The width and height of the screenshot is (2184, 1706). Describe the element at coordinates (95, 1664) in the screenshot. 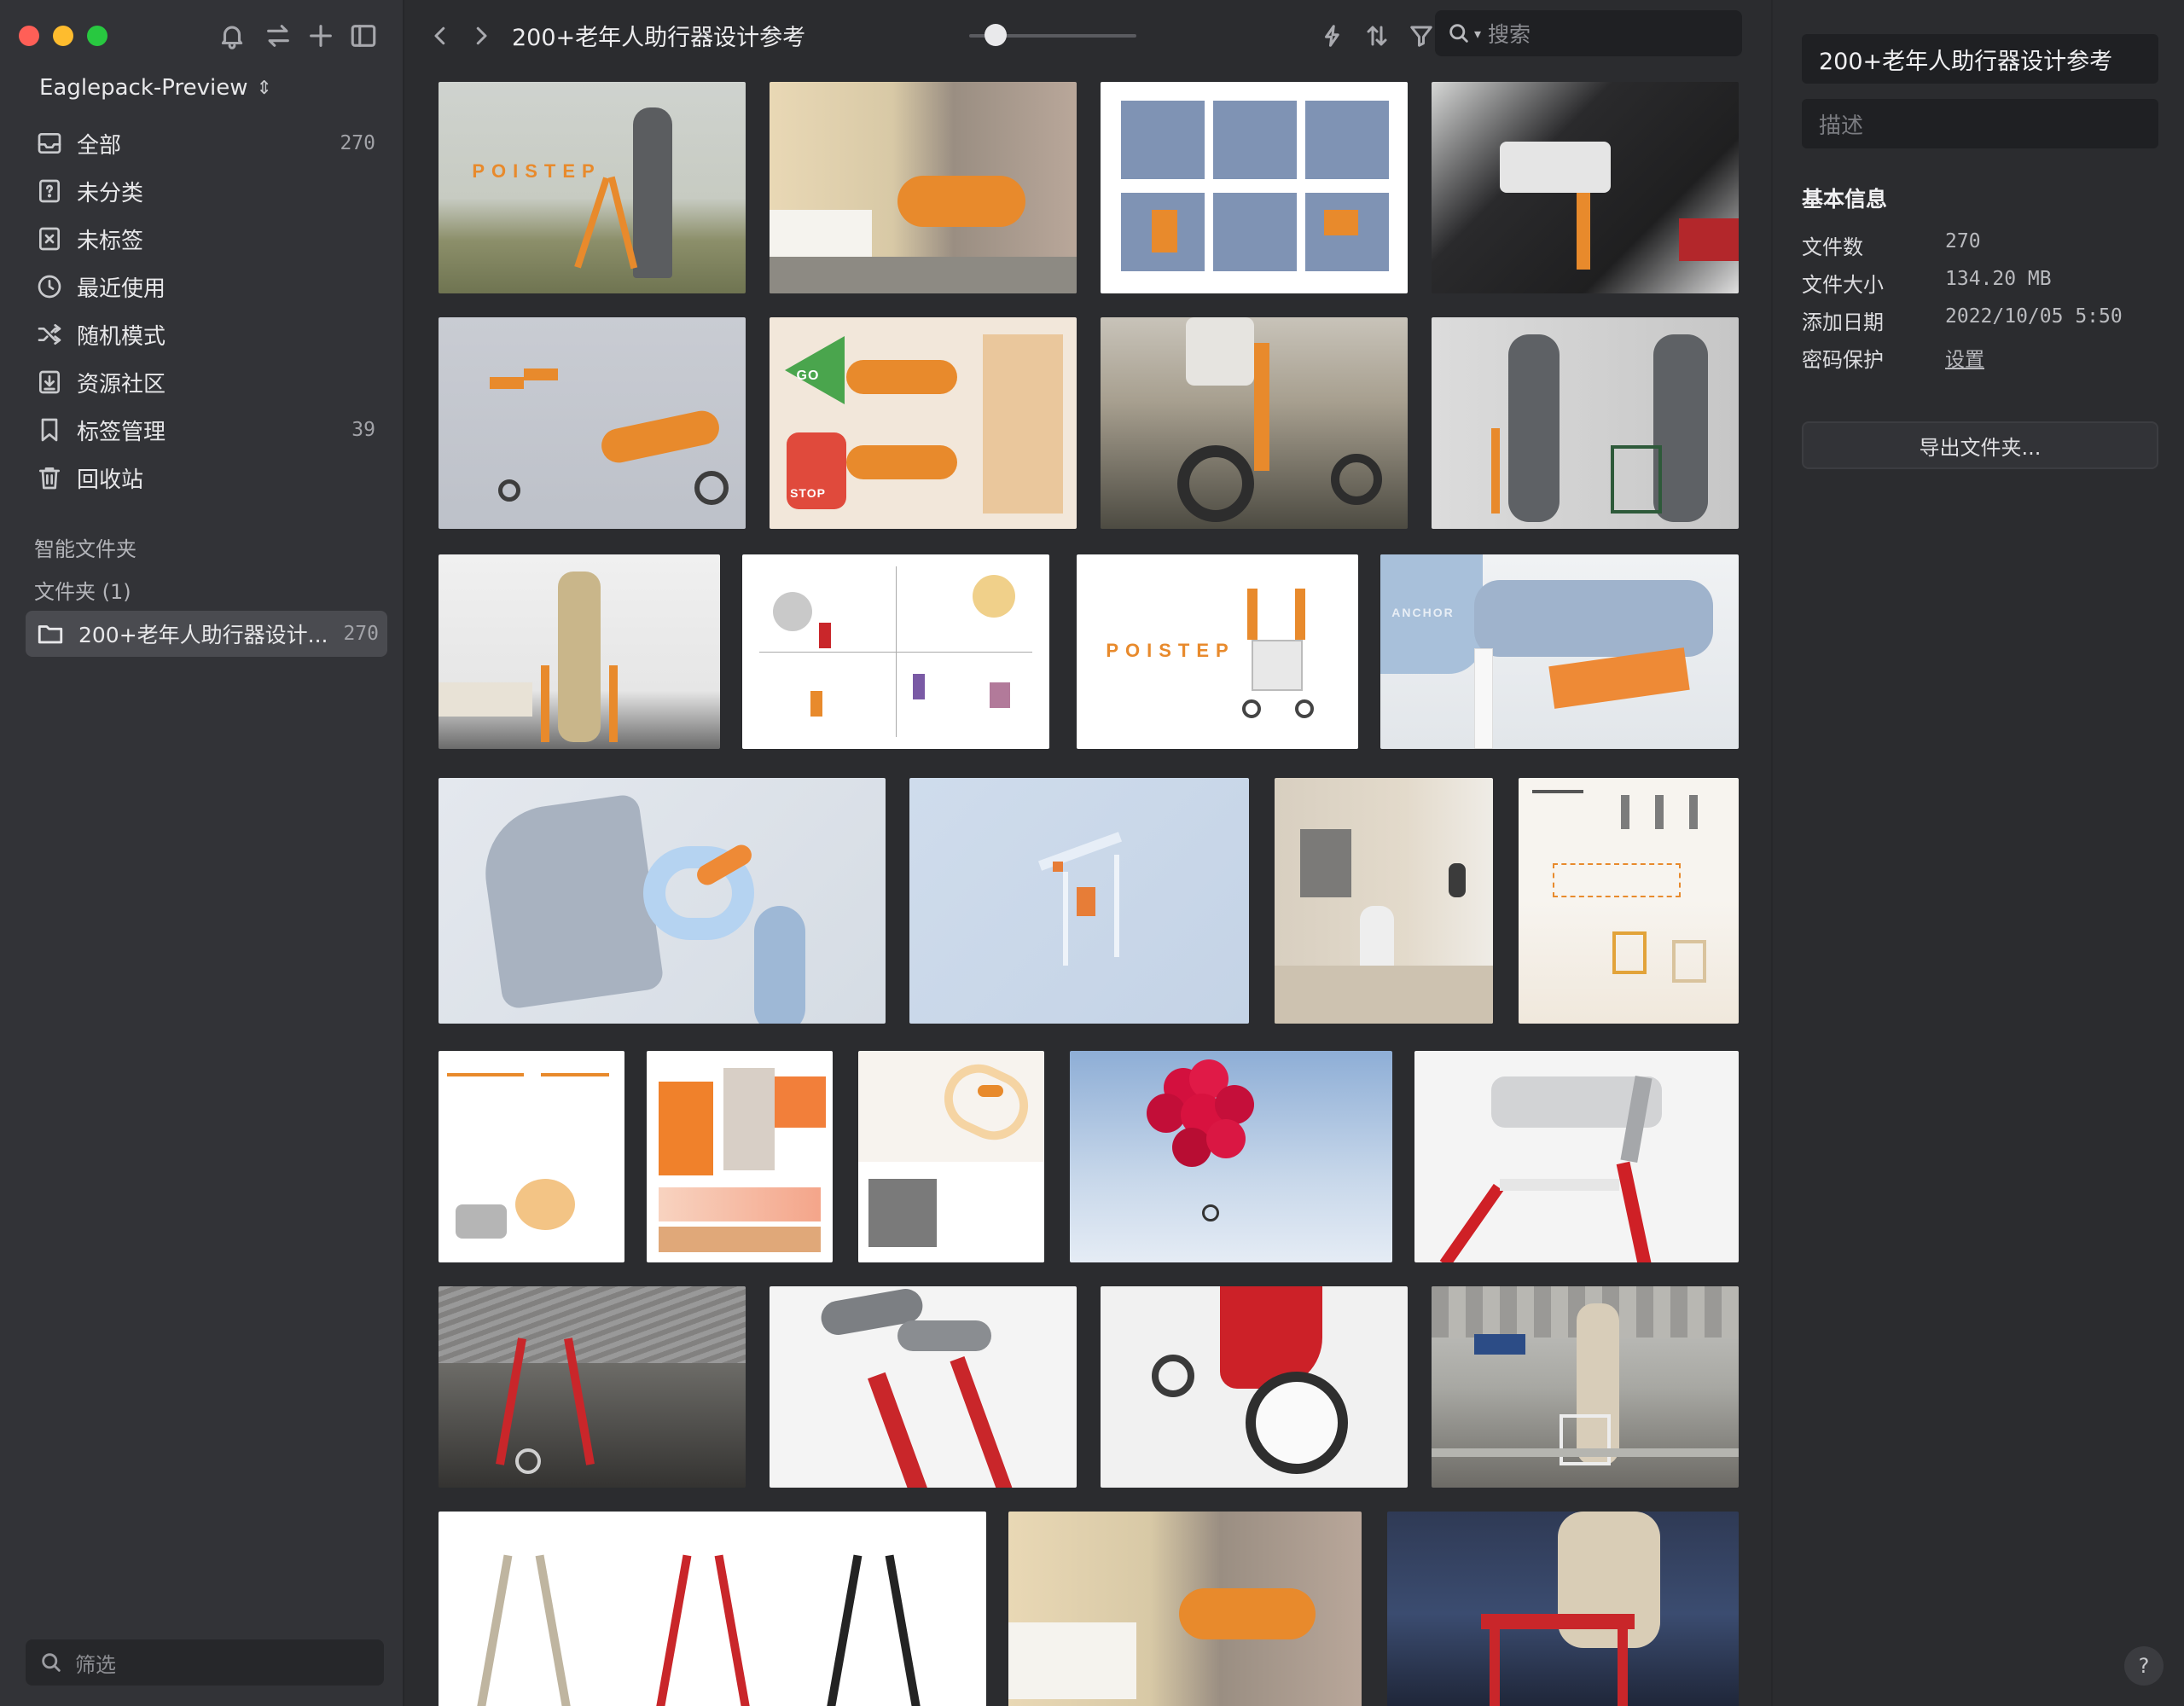

I see `filter-placeholder: 筛选` at that location.